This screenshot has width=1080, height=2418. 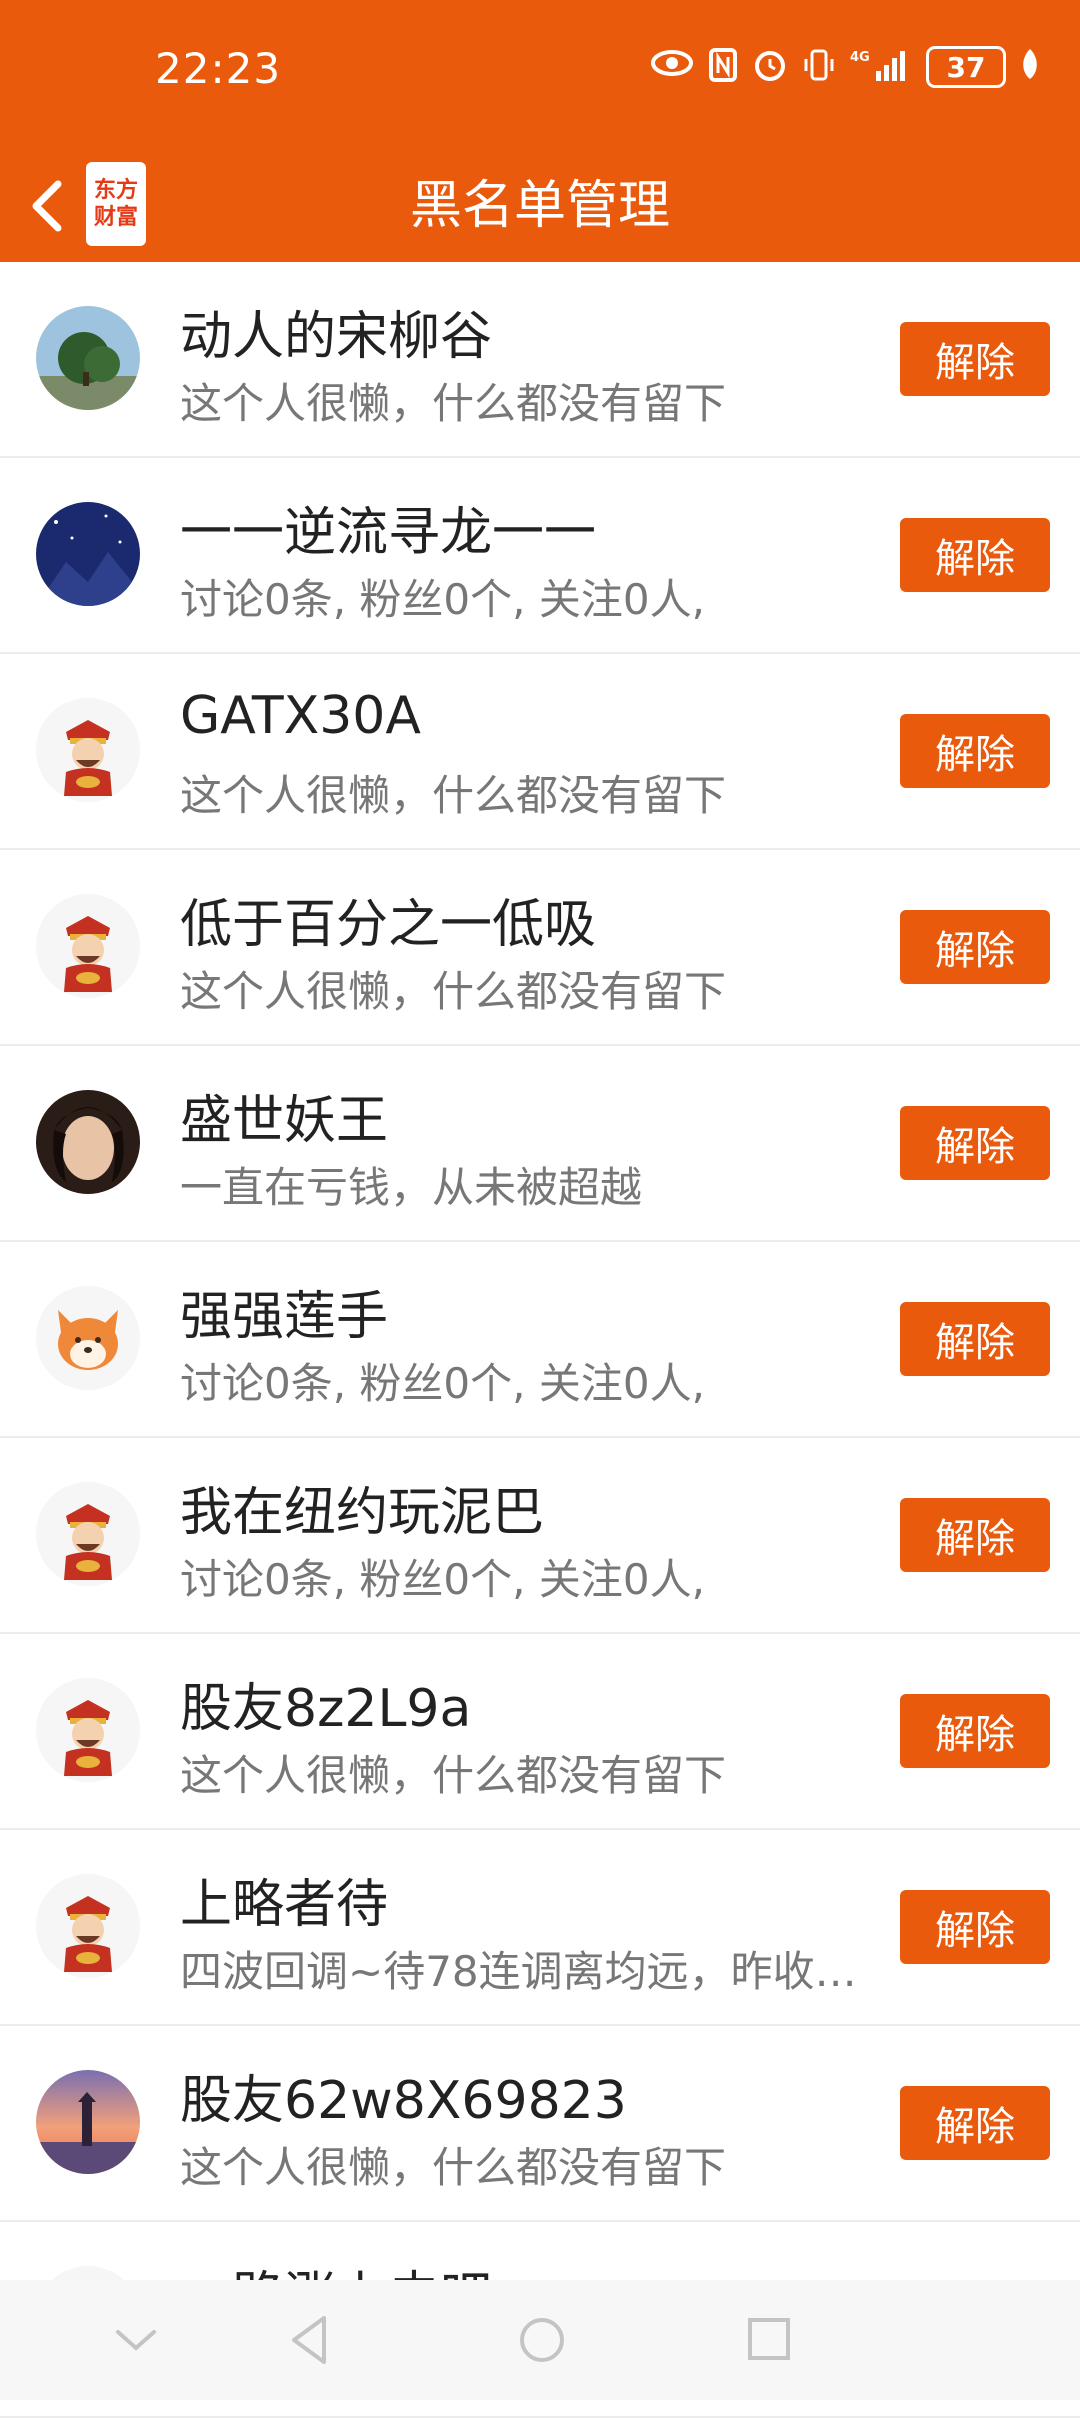 I want to click on back-button, so click(x=48, y=206).